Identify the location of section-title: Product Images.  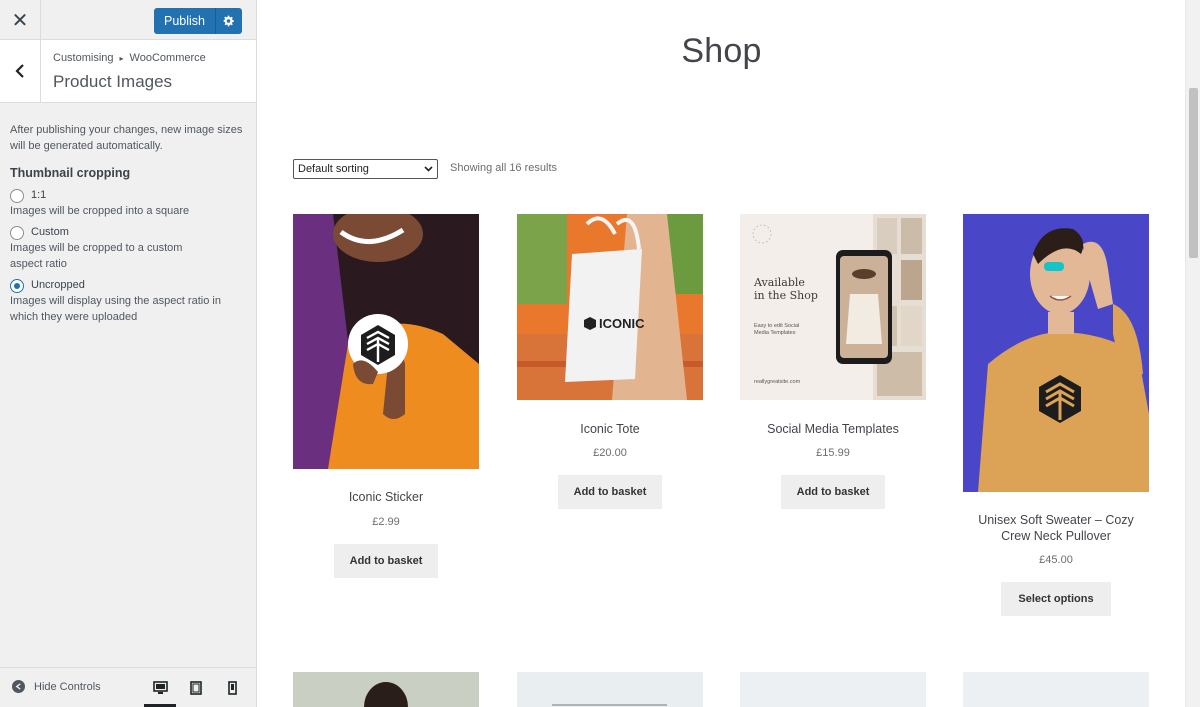
(113, 81).